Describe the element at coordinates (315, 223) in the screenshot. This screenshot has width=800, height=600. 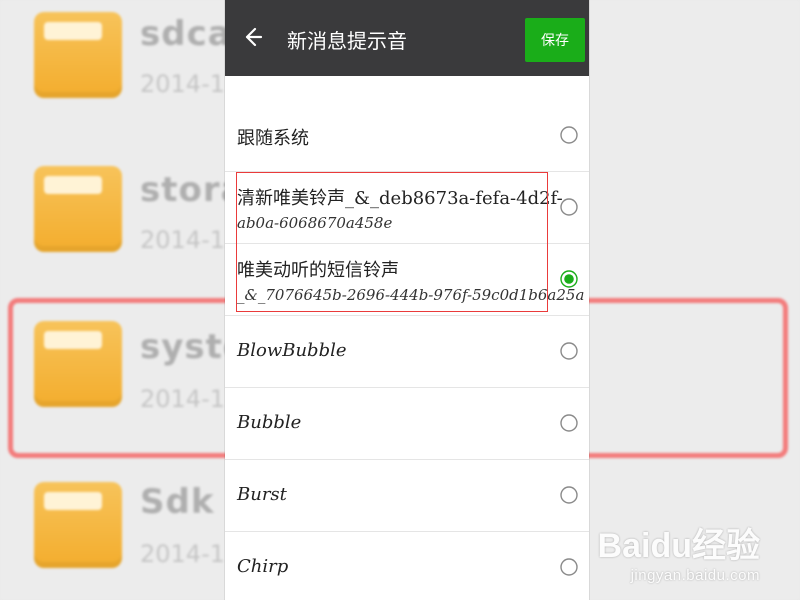
I see `ringtone-label-continued: ab0a-6068670a458e` at that location.